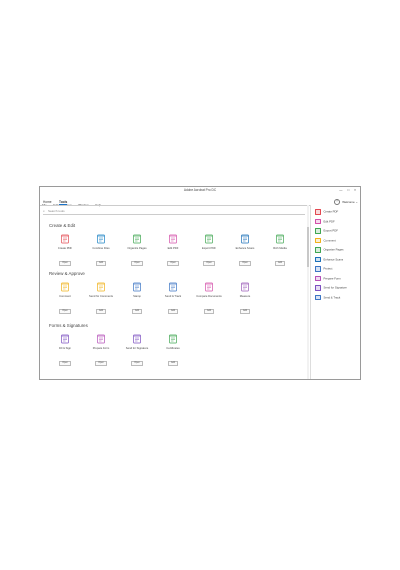 The image size is (400, 570). Describe the element at coordinates (318, 250) in the screenshot. I see `organize-pages-icon` at that location.